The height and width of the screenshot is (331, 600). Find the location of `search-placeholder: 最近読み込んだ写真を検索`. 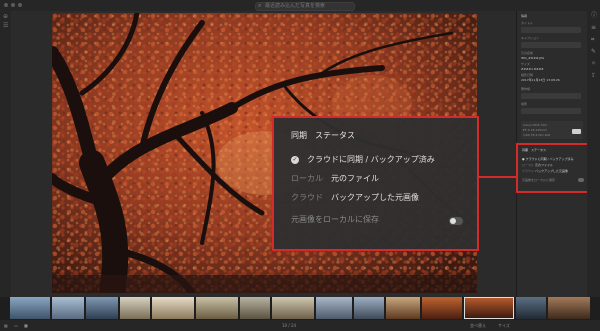

search-placeholder: 最近読み込んだ写真を検索 is located at coordinates (295, 6).